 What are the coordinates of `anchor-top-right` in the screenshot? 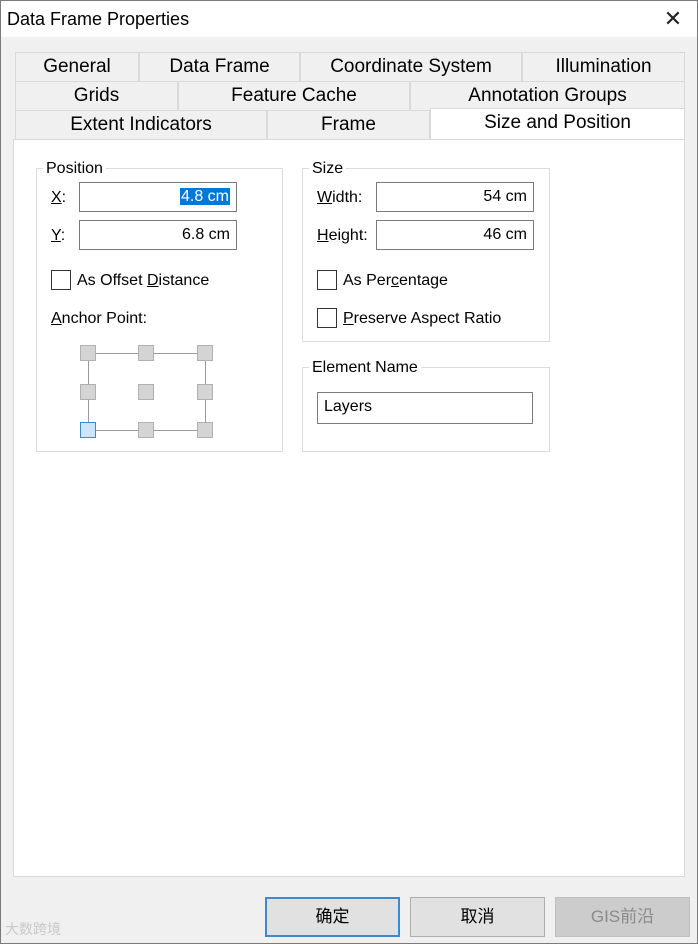 It's located at (205, 353).